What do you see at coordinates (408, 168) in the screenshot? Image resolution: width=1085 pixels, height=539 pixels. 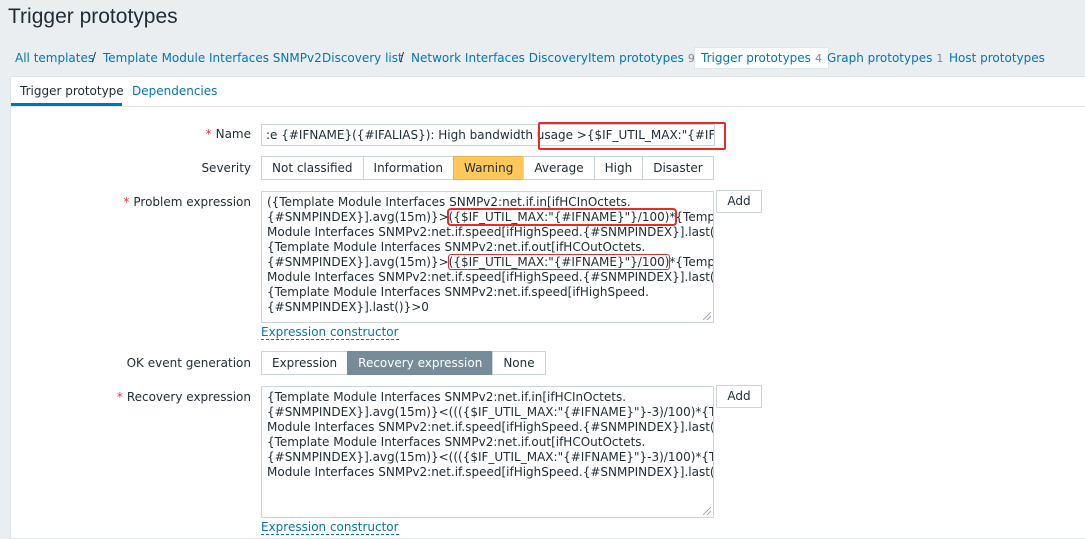 I see `severity-information: Information` at bounding box center [408, 168].